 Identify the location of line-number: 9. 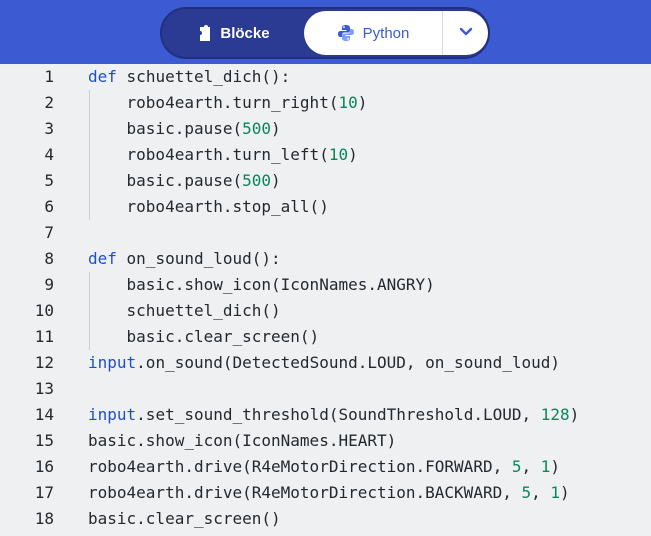
(49, 284).